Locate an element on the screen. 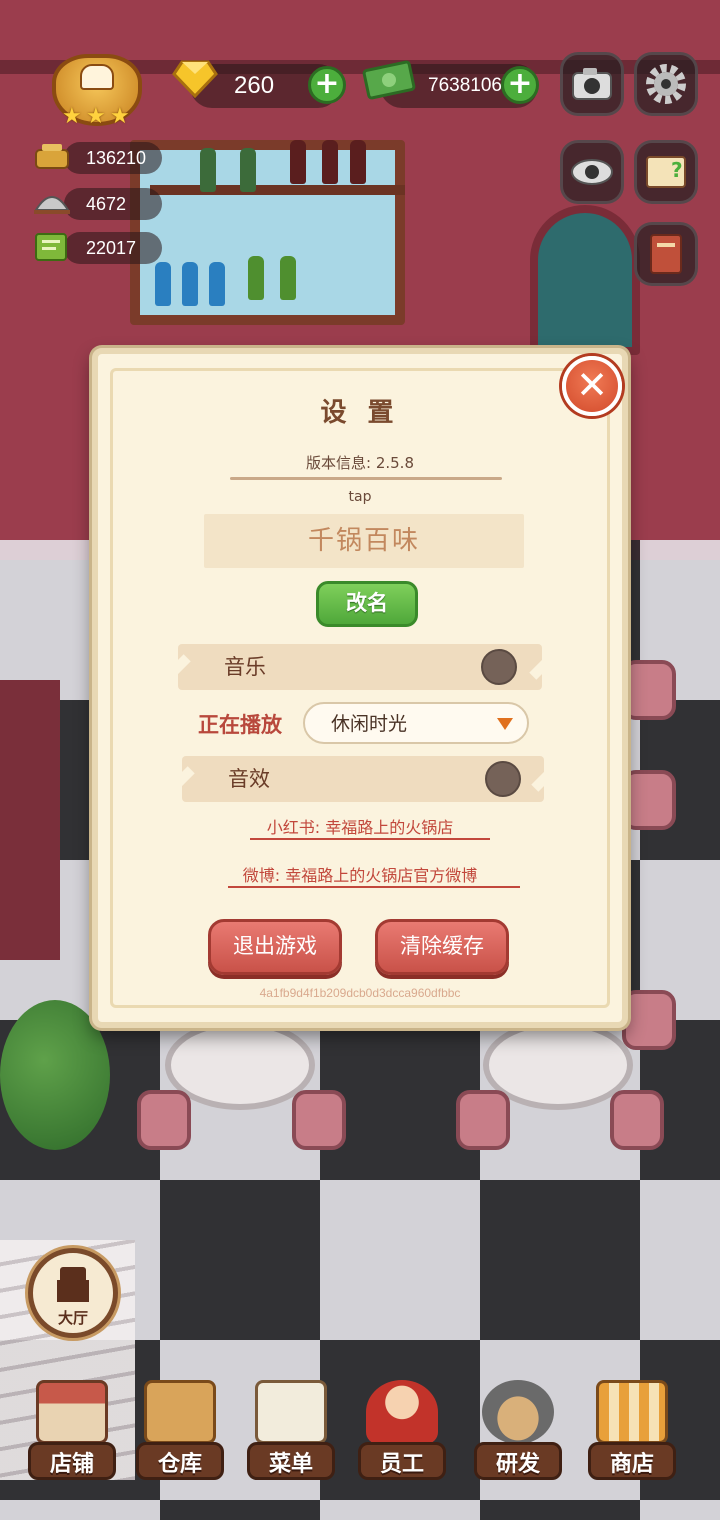 Image resolution: width=720 pixels, height=1520 pixels. chef-hat-icon is located at coordinates (97, 77).